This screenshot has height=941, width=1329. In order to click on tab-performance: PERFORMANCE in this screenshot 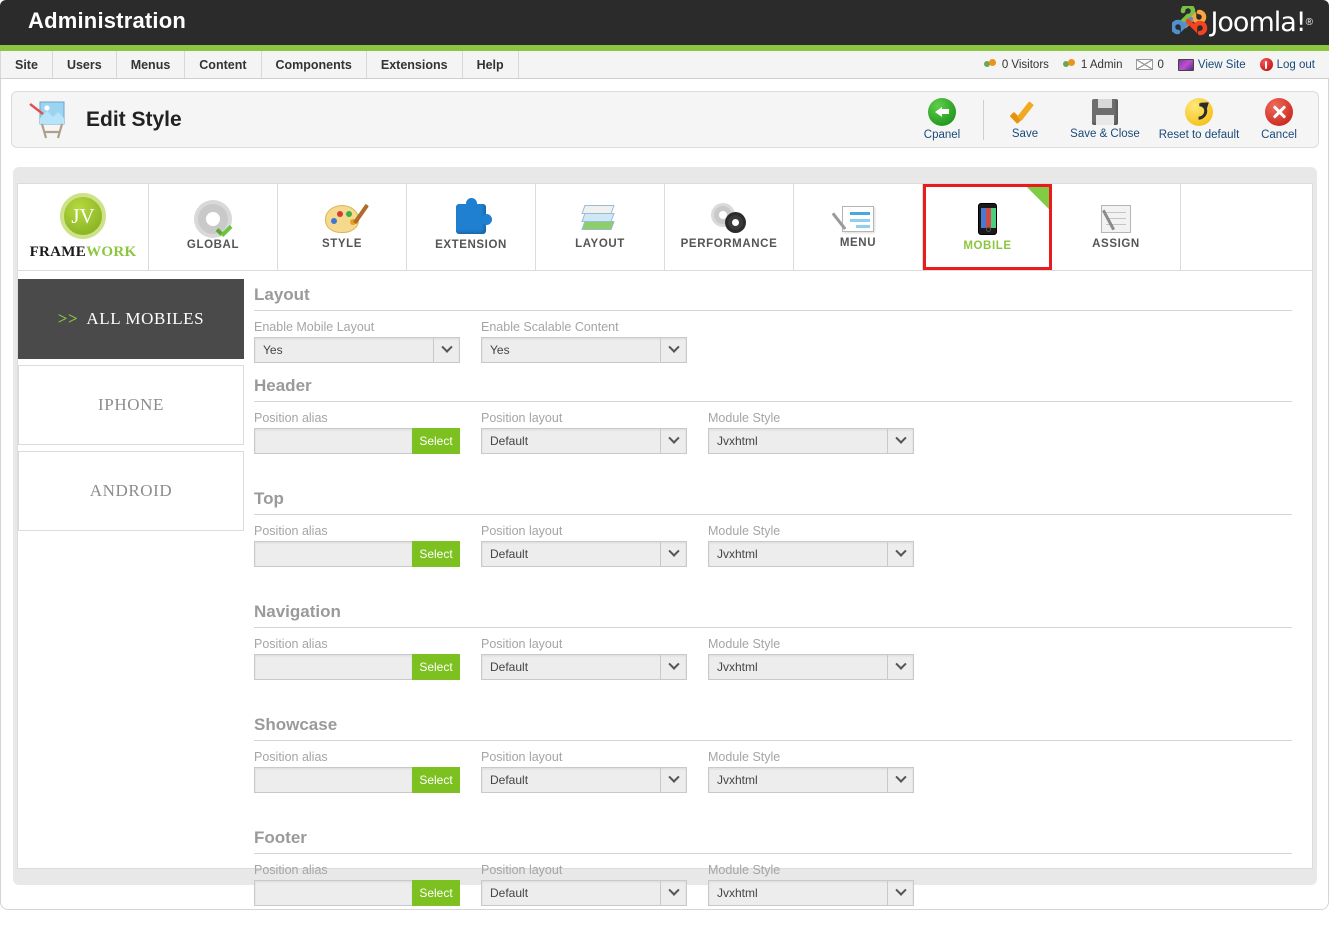, I will do `click(729, 227)`.